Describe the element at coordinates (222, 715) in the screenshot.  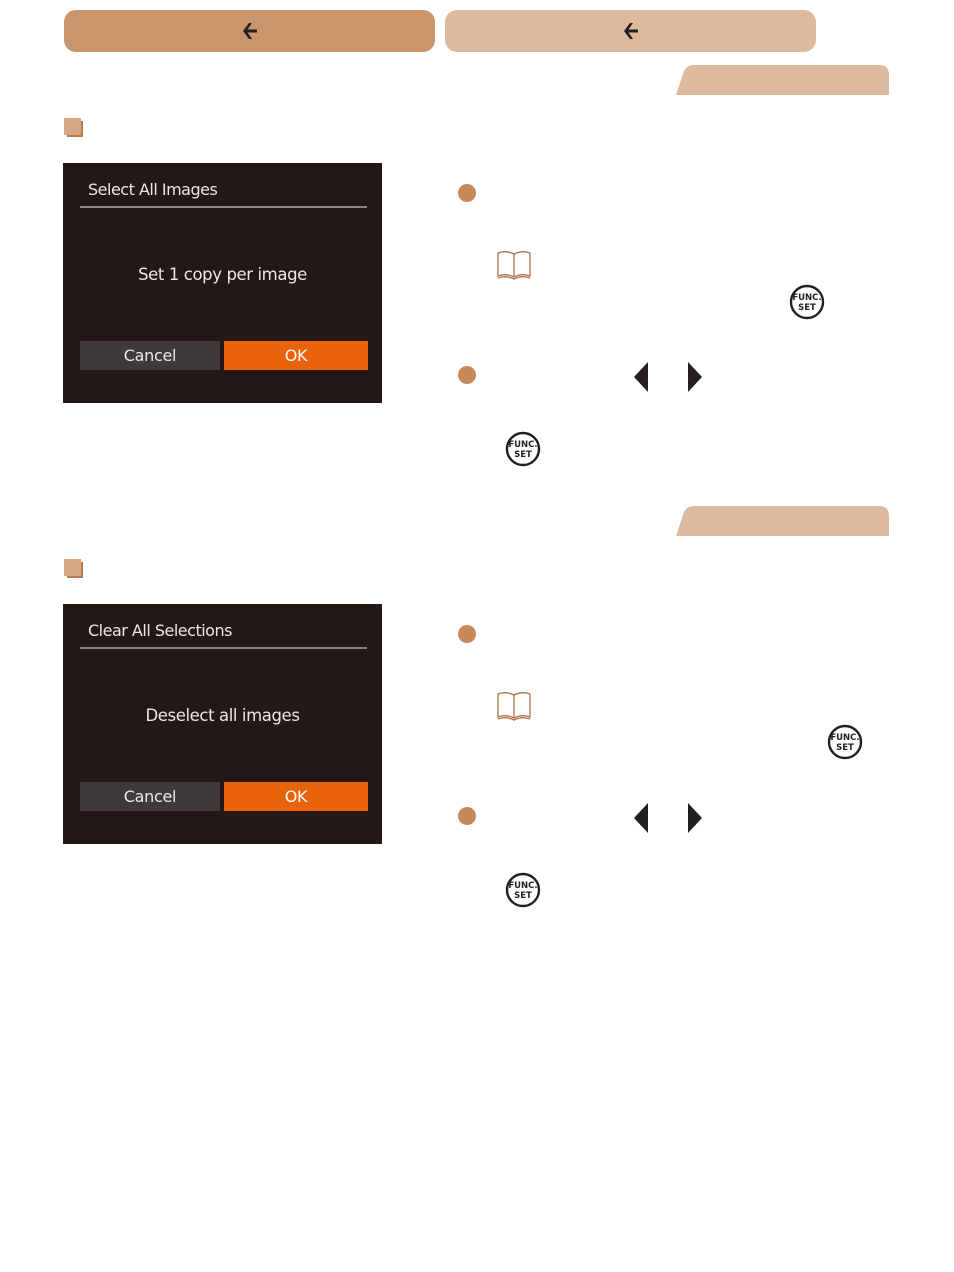
I see `screen-message: Deselect all images` at that location.